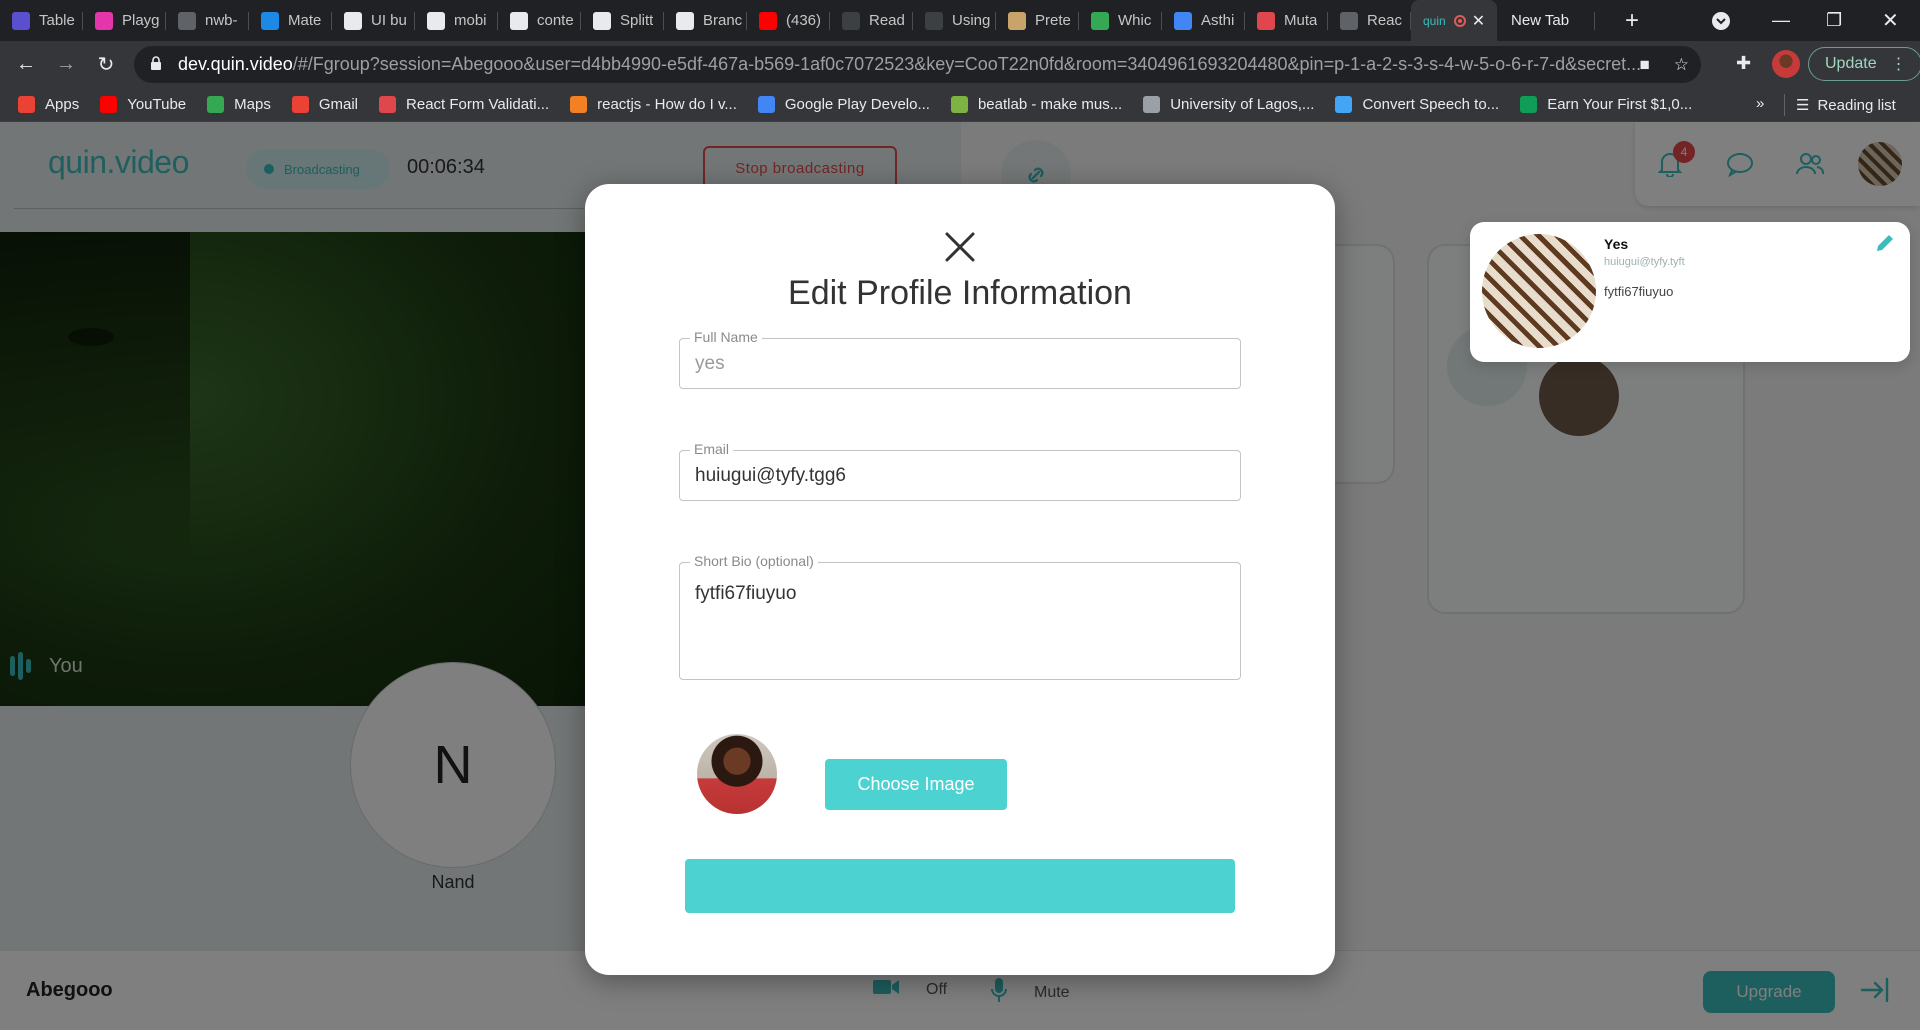  What do you see at coordinates (1037, 20) in the screenshot?
I see `tab: Prete` at bounding box center [1037, 20].